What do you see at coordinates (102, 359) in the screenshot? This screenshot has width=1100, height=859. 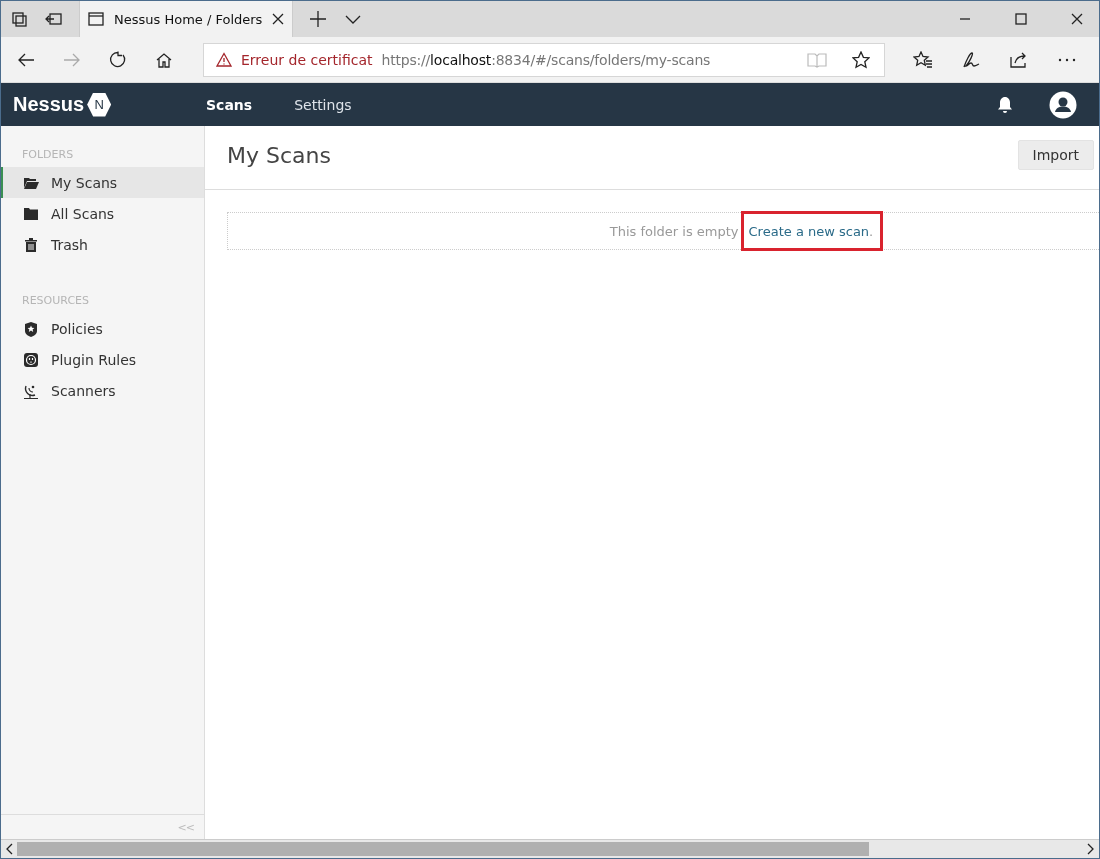 I see `sidebar-item: Plugin Rules` at bounding box center [102, 359].